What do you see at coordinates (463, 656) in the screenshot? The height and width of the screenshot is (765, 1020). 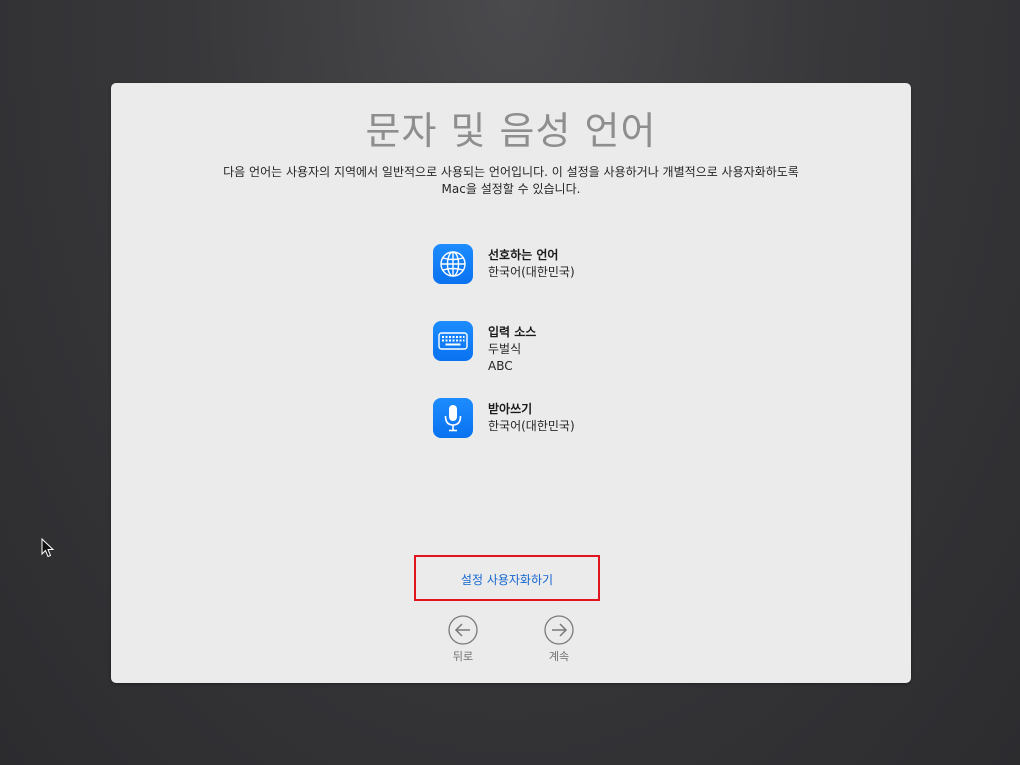 I see `back-label: 뒤로` at bounding box center [463, 656].